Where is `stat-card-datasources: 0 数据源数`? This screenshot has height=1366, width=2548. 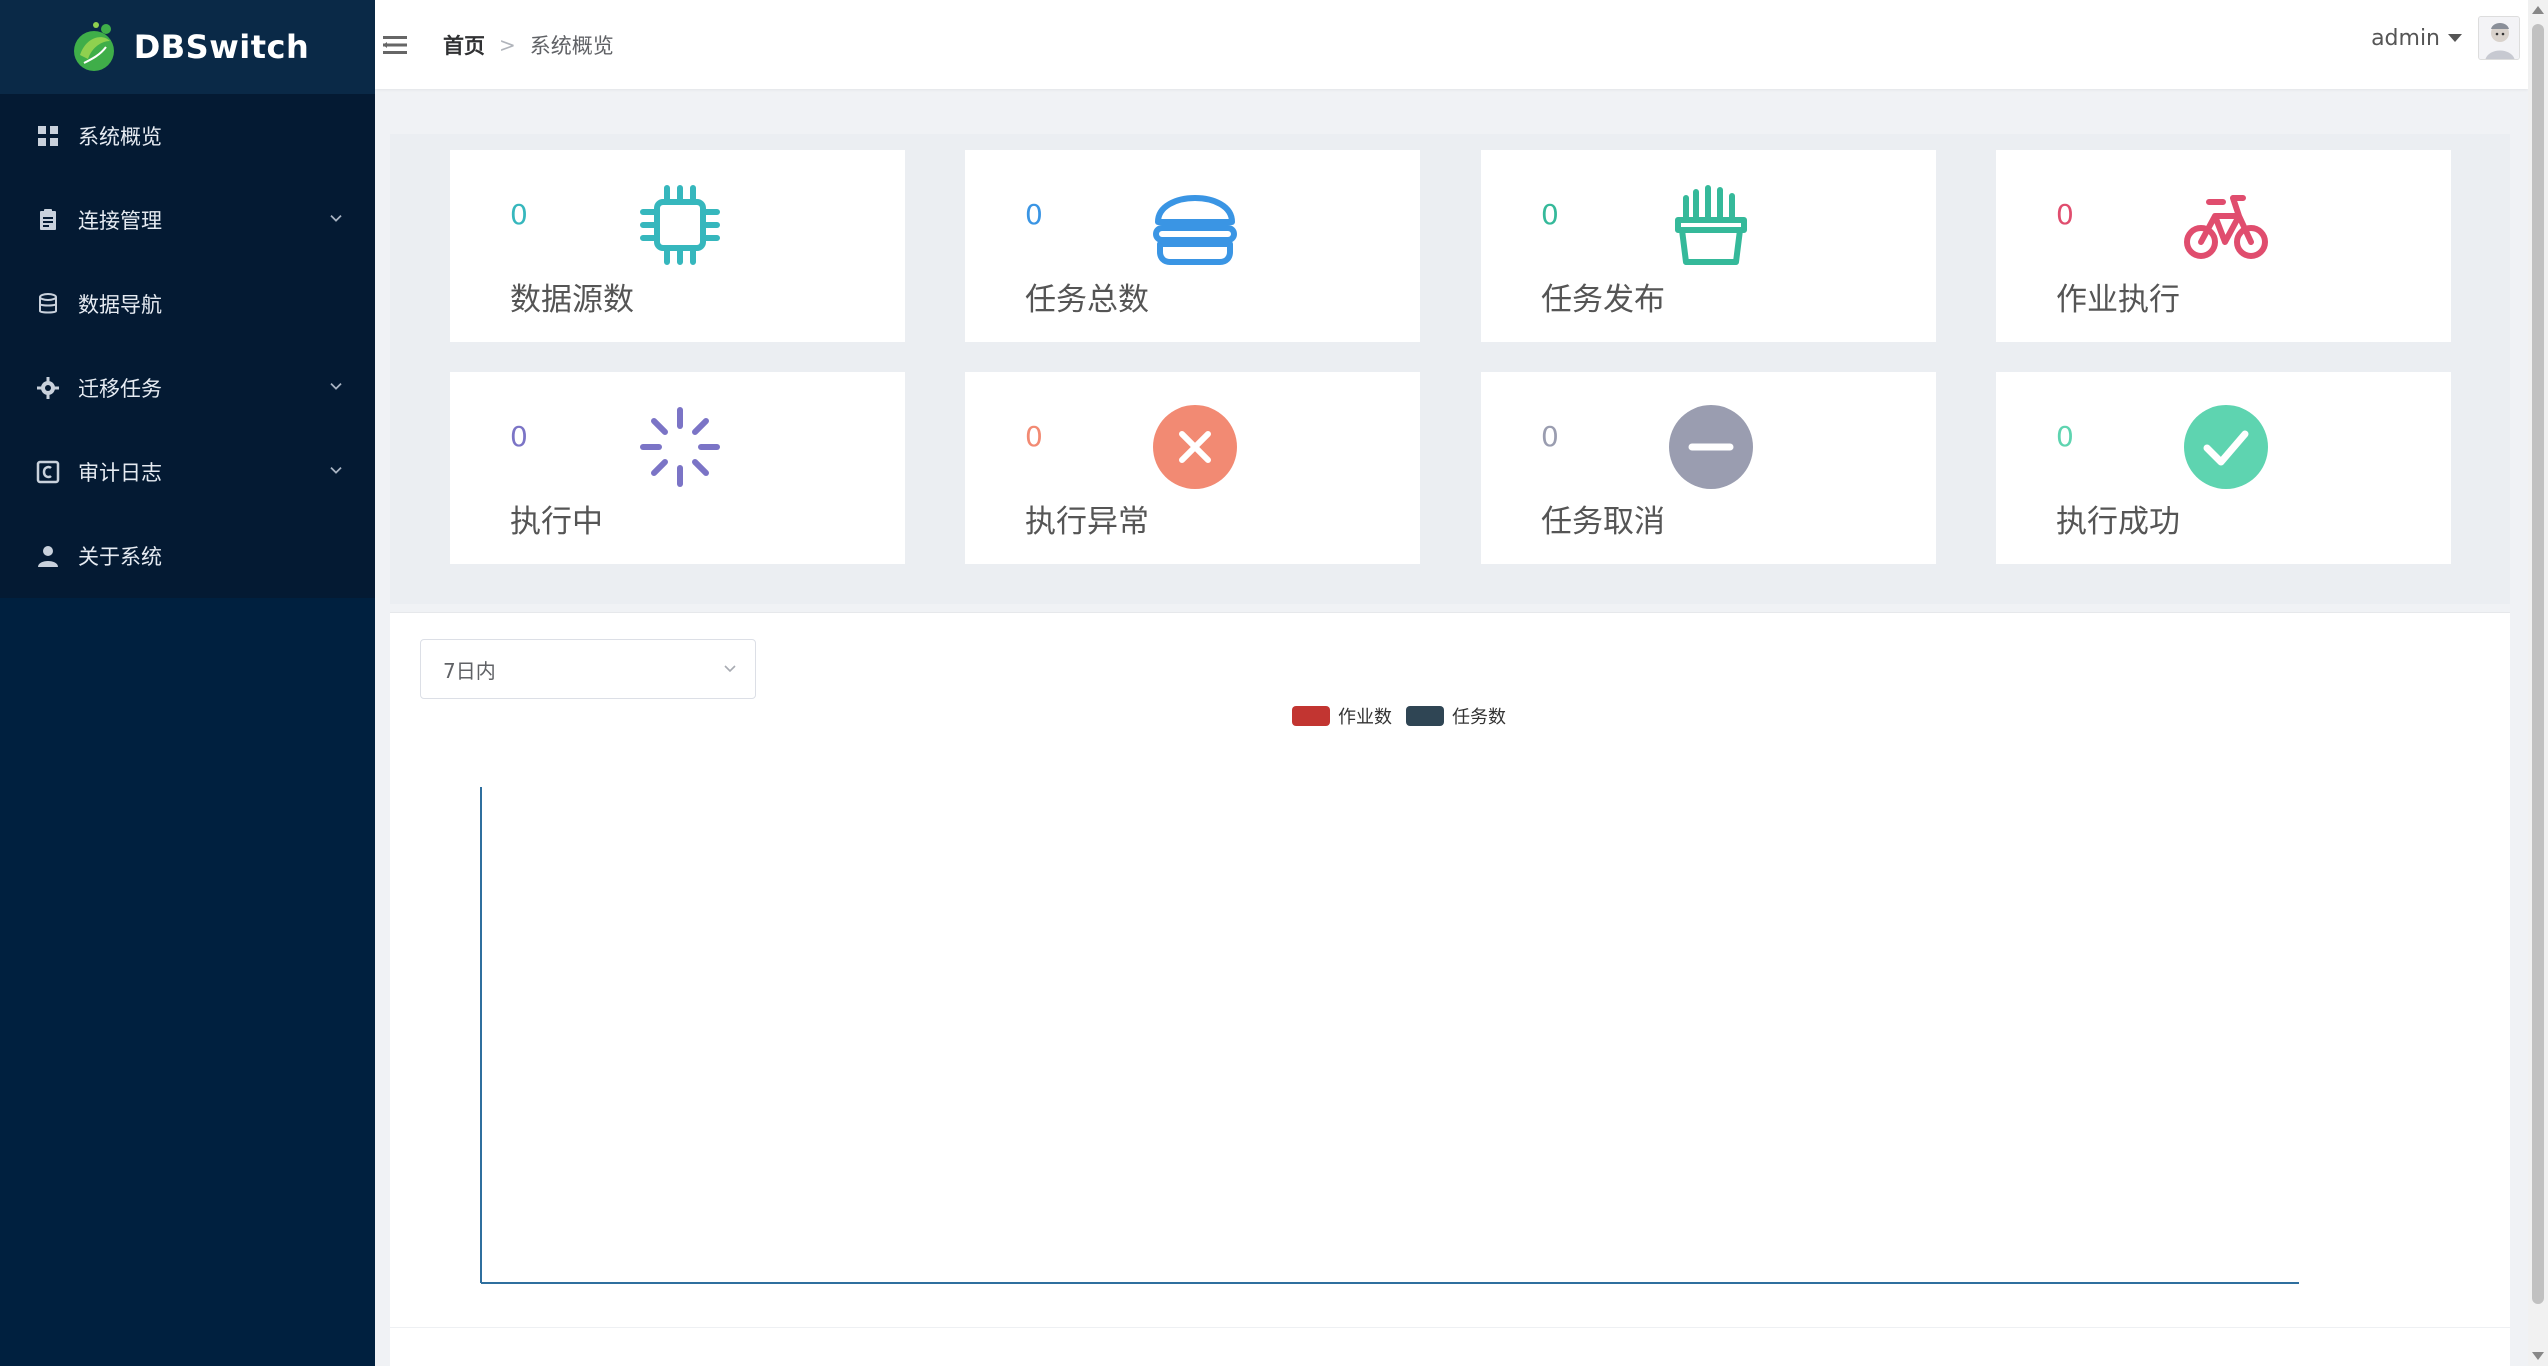
stat-card-datasources: 0 数据源数 is located at coordinates (677, 246).